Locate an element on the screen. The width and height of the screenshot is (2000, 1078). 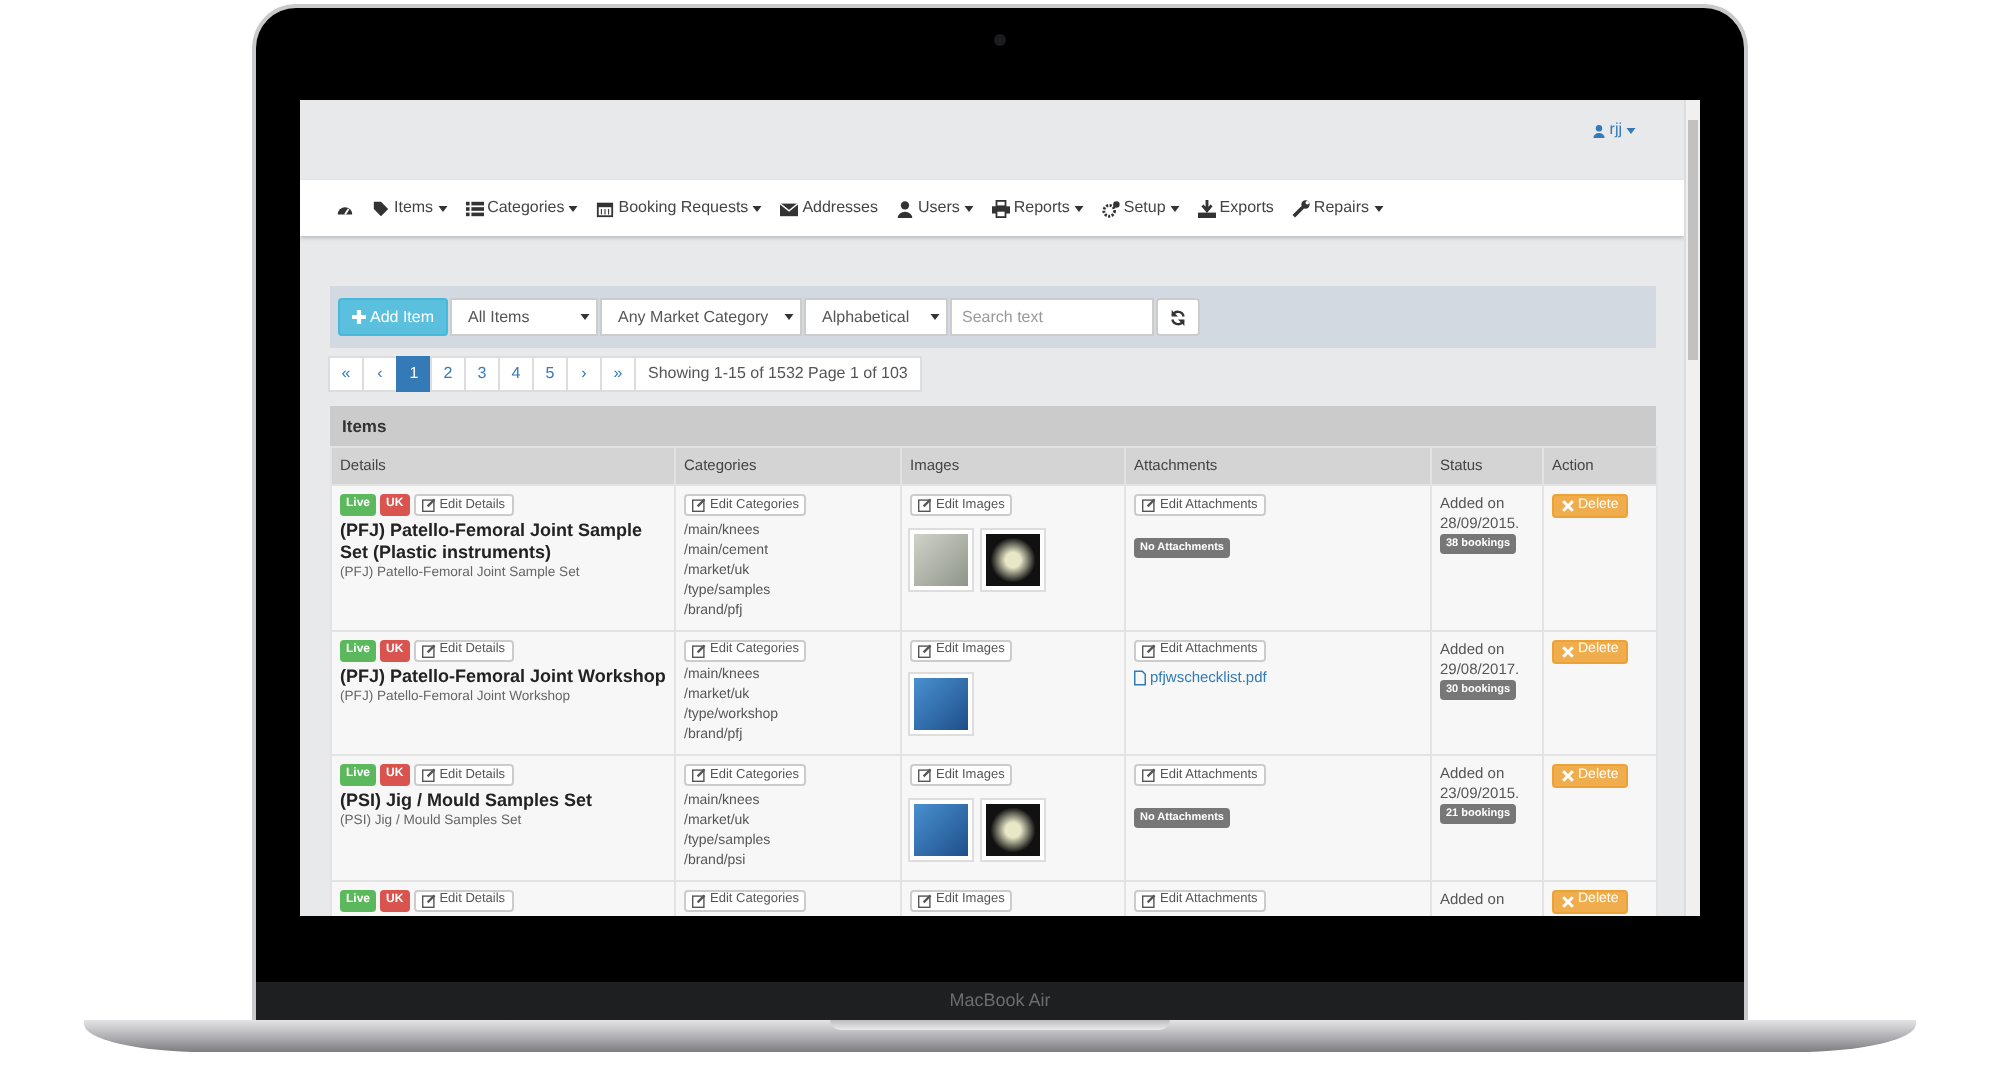
page-link: ‹ is located at coordinates (380, 374).